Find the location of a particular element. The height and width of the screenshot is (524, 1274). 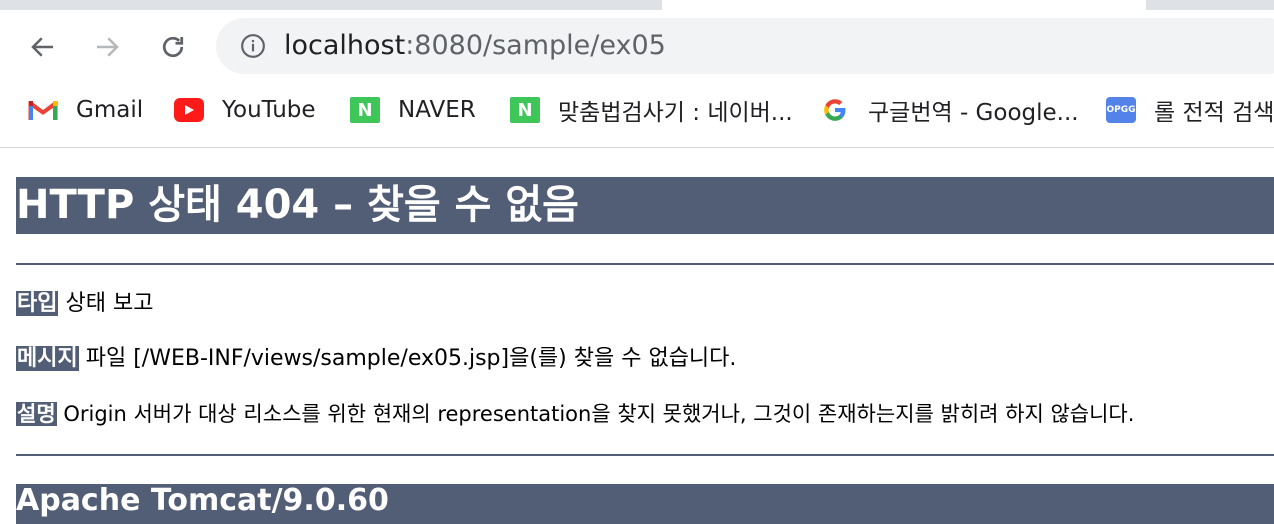

google-icon is located at coordinates (835, 110).